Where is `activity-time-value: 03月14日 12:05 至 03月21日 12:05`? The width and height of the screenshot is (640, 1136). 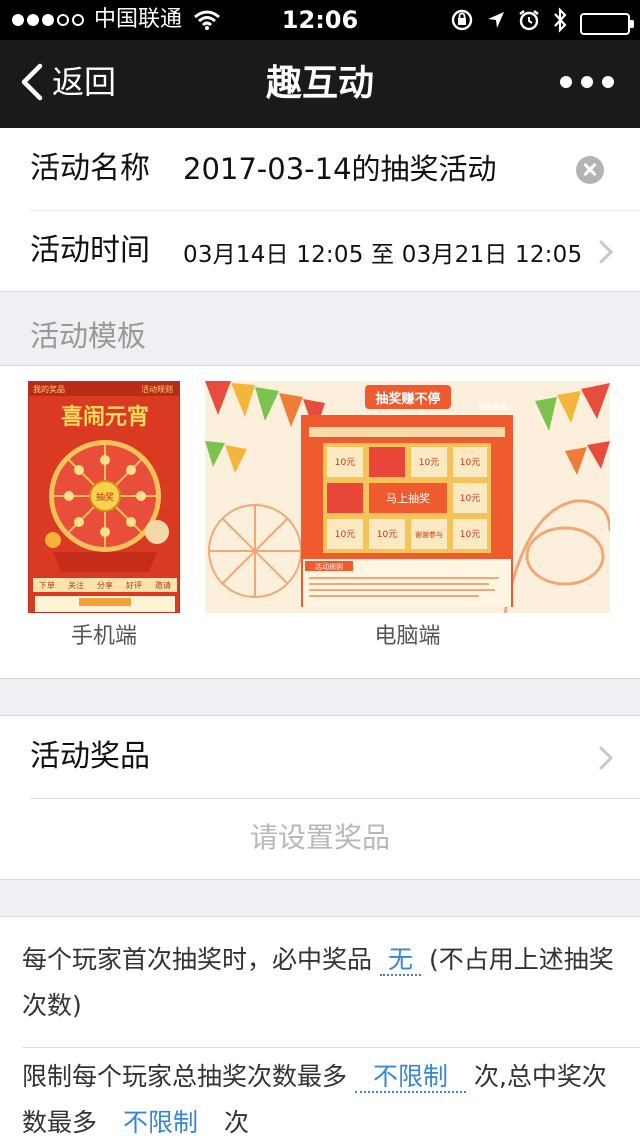
activity-time-value: 03月14日 12:05 至 03月21日 12:05 is located at coordinates (383, 255).